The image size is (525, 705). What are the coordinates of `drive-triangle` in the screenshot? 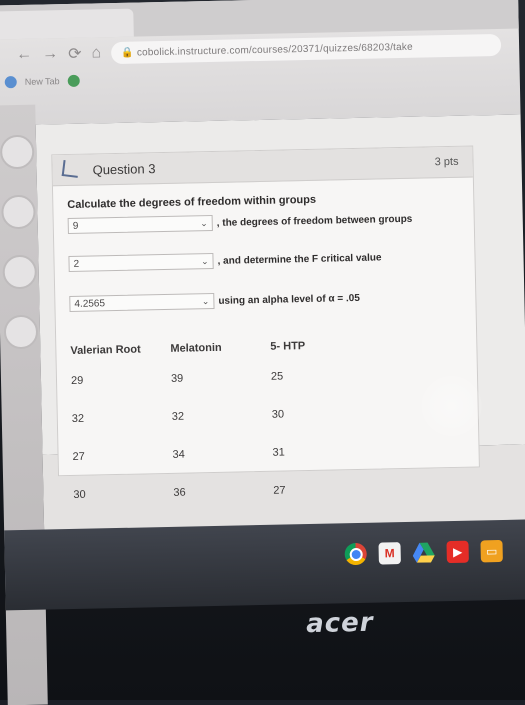 It's located at (423, 552).